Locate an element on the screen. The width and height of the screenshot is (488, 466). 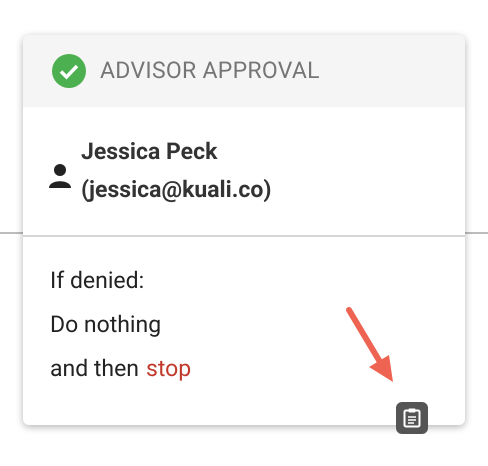
denied-label: If denied: is located at coordinates (97, 281).